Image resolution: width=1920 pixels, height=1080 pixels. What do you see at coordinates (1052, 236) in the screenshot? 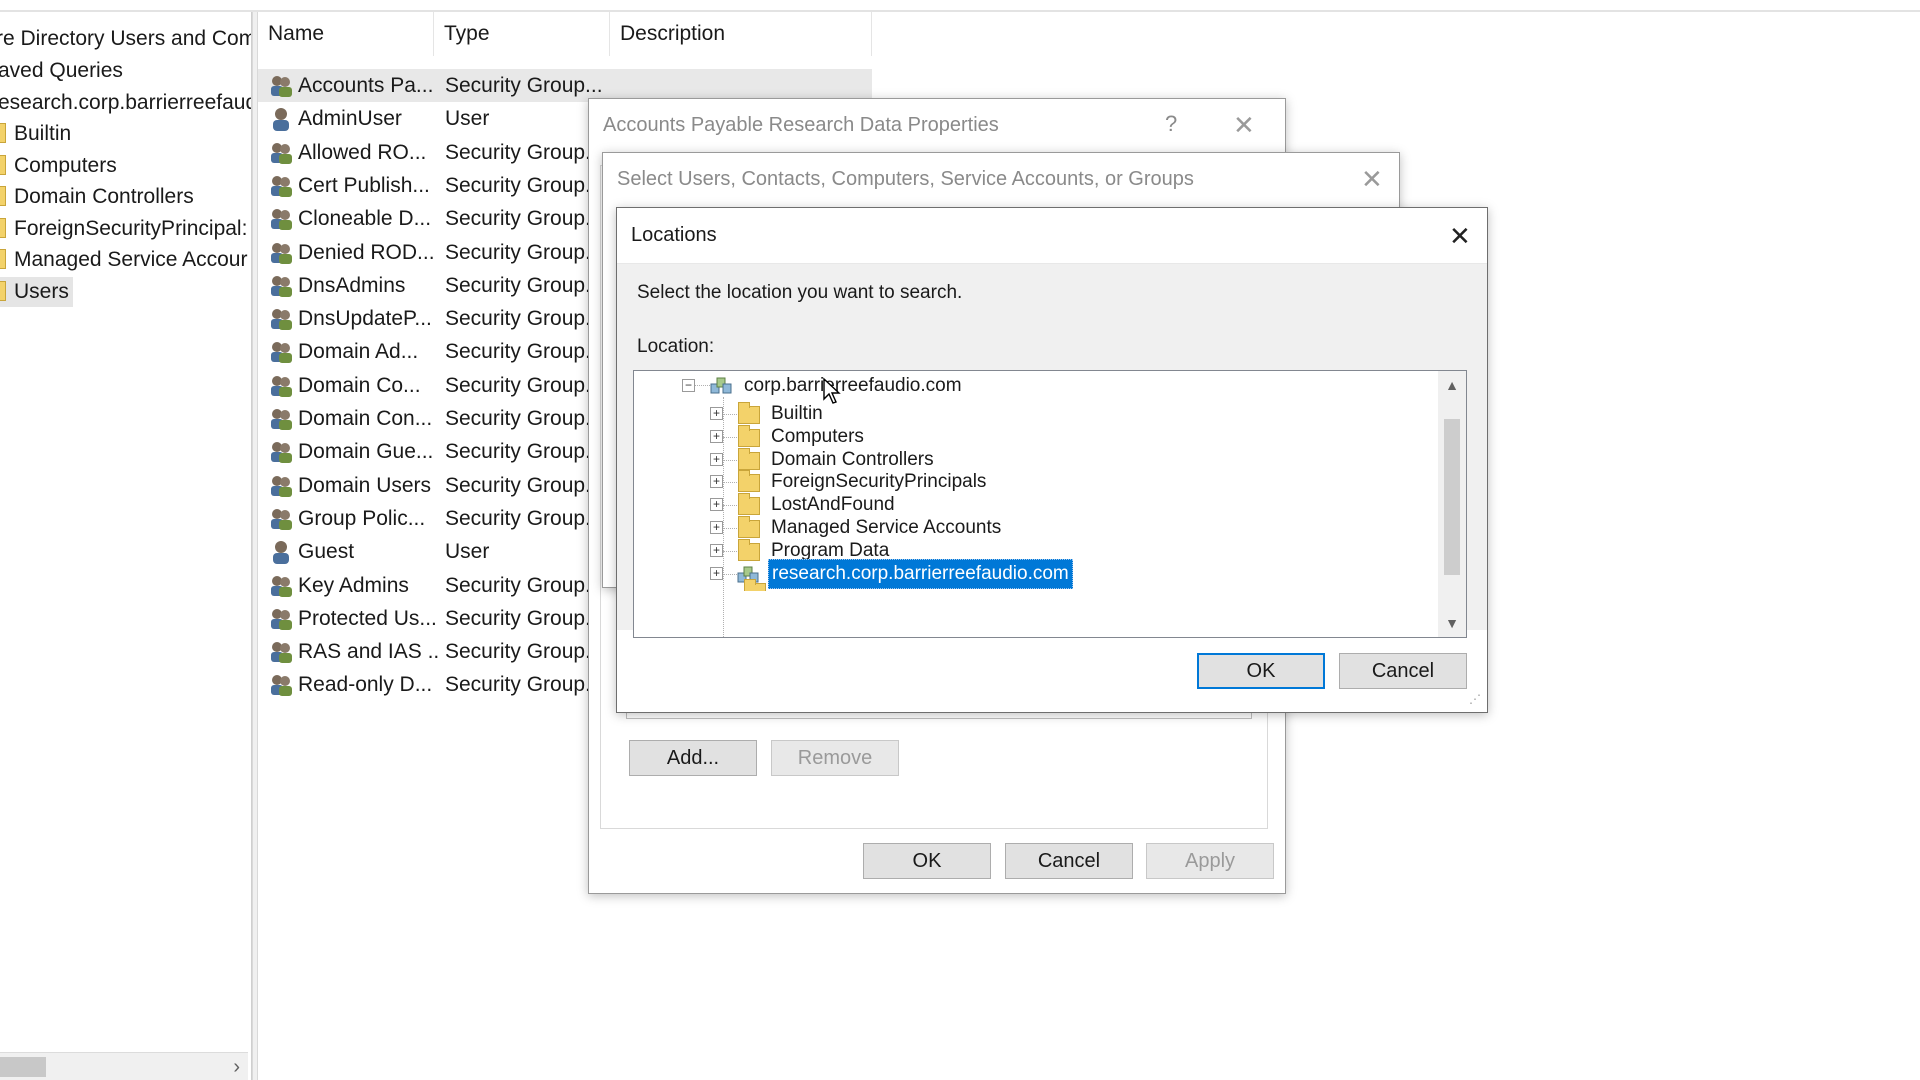
I see `locations-titlebar: Locations ✕` at bounding box center [1052, 236].